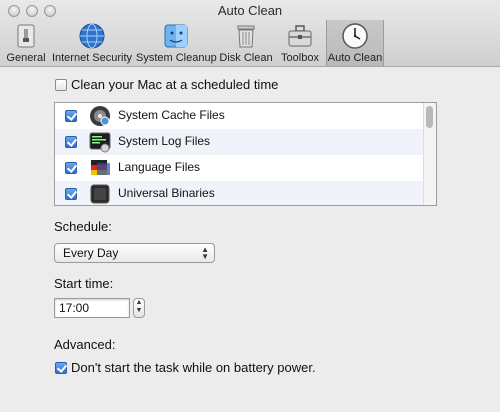  I want to click on scrollbar-thumb, so click(429, 117).